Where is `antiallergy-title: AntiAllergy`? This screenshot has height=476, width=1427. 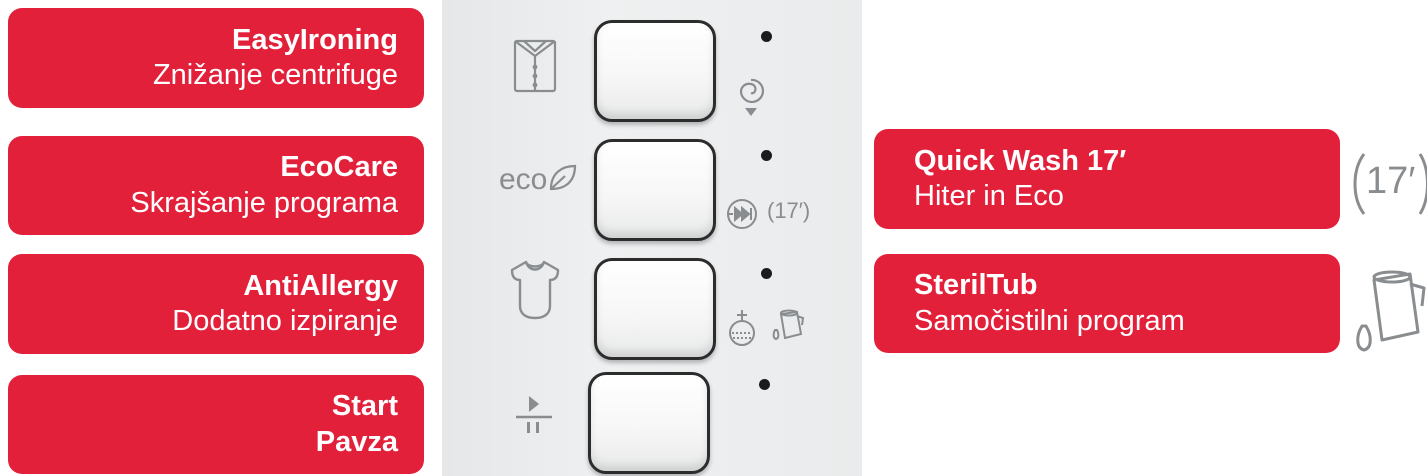 antiallergy-title: AntiAllergy is located at coordinates (320, 285).